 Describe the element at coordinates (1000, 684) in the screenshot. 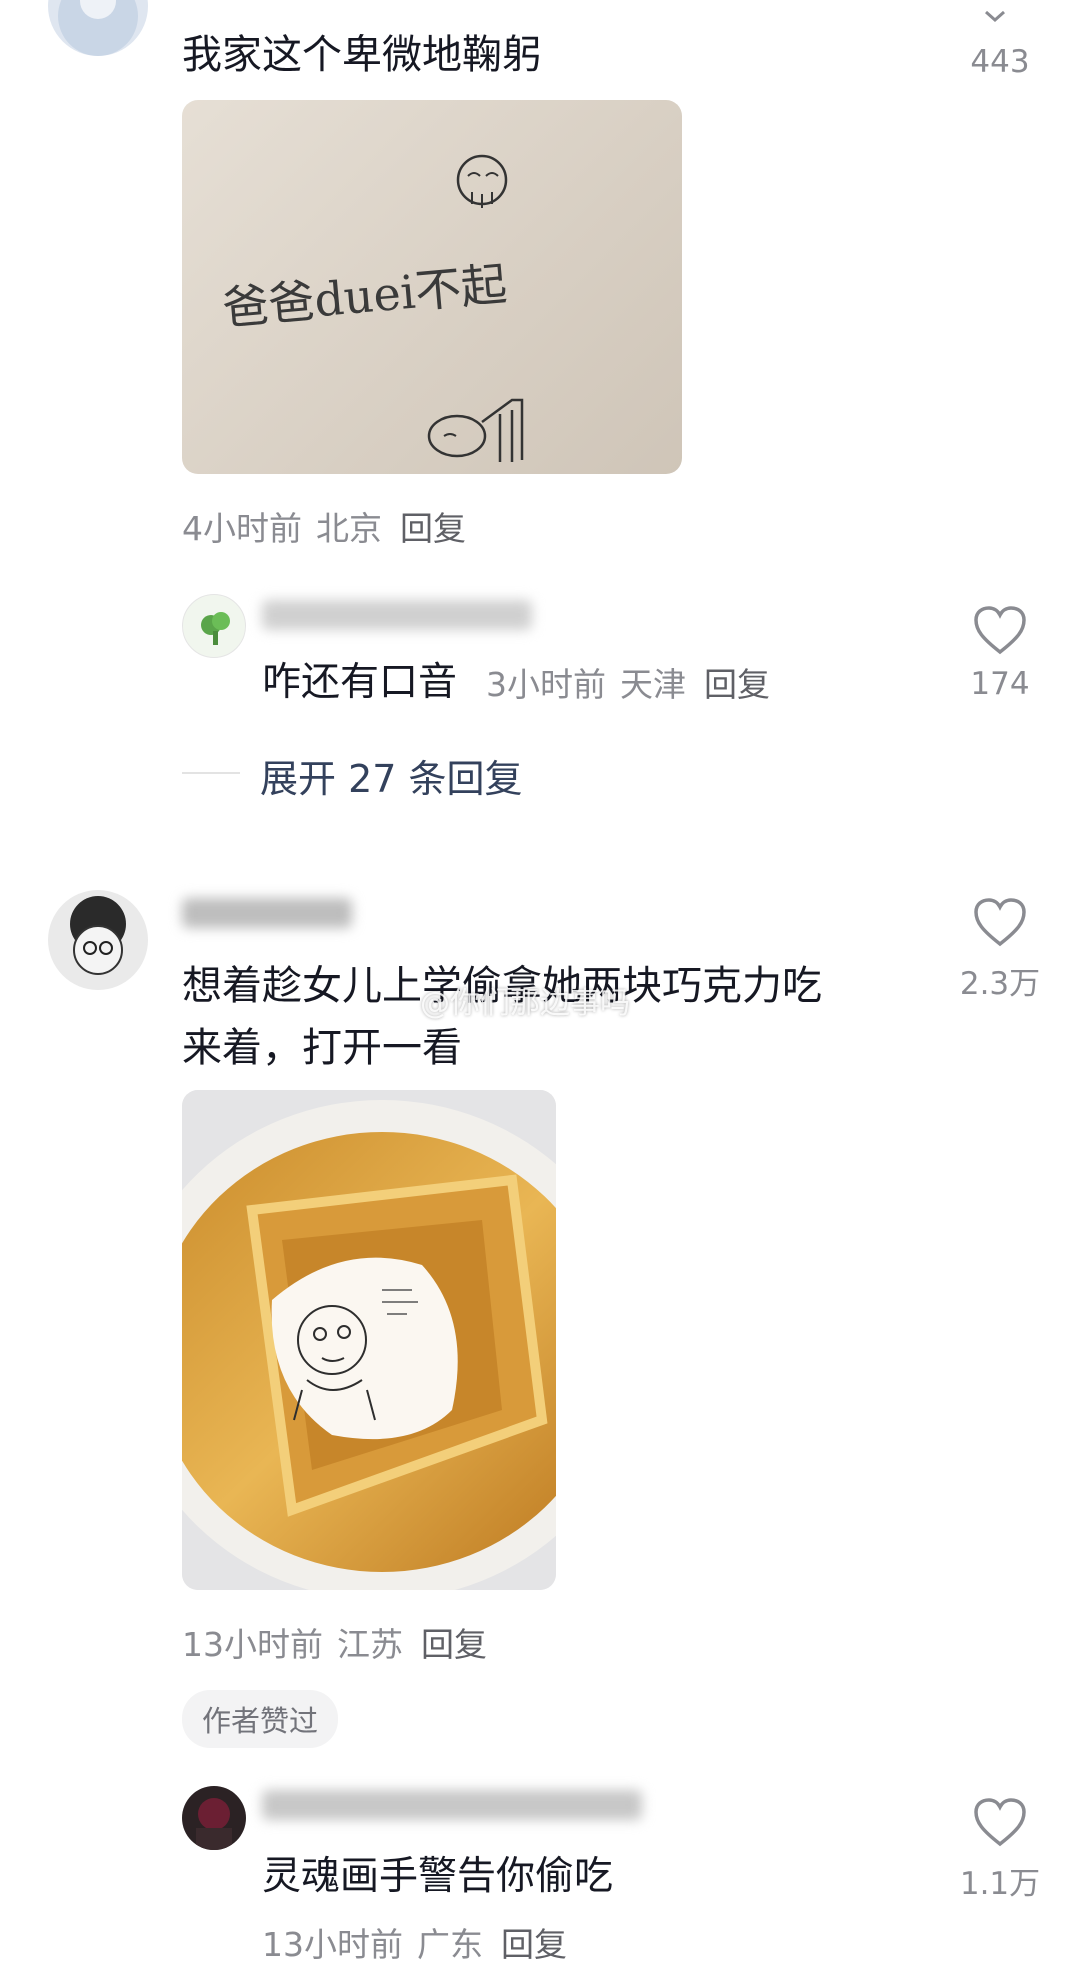

I see `like-count: 174` at that location.